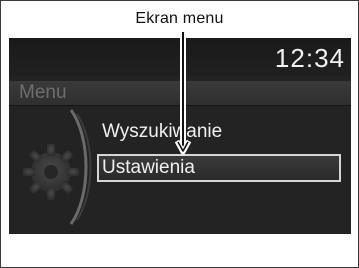 This screenshot has width=359, height=268. Describe the element at coordinates (180, 57) in the screenshot. I see `status-bar: 12:34` at that location.